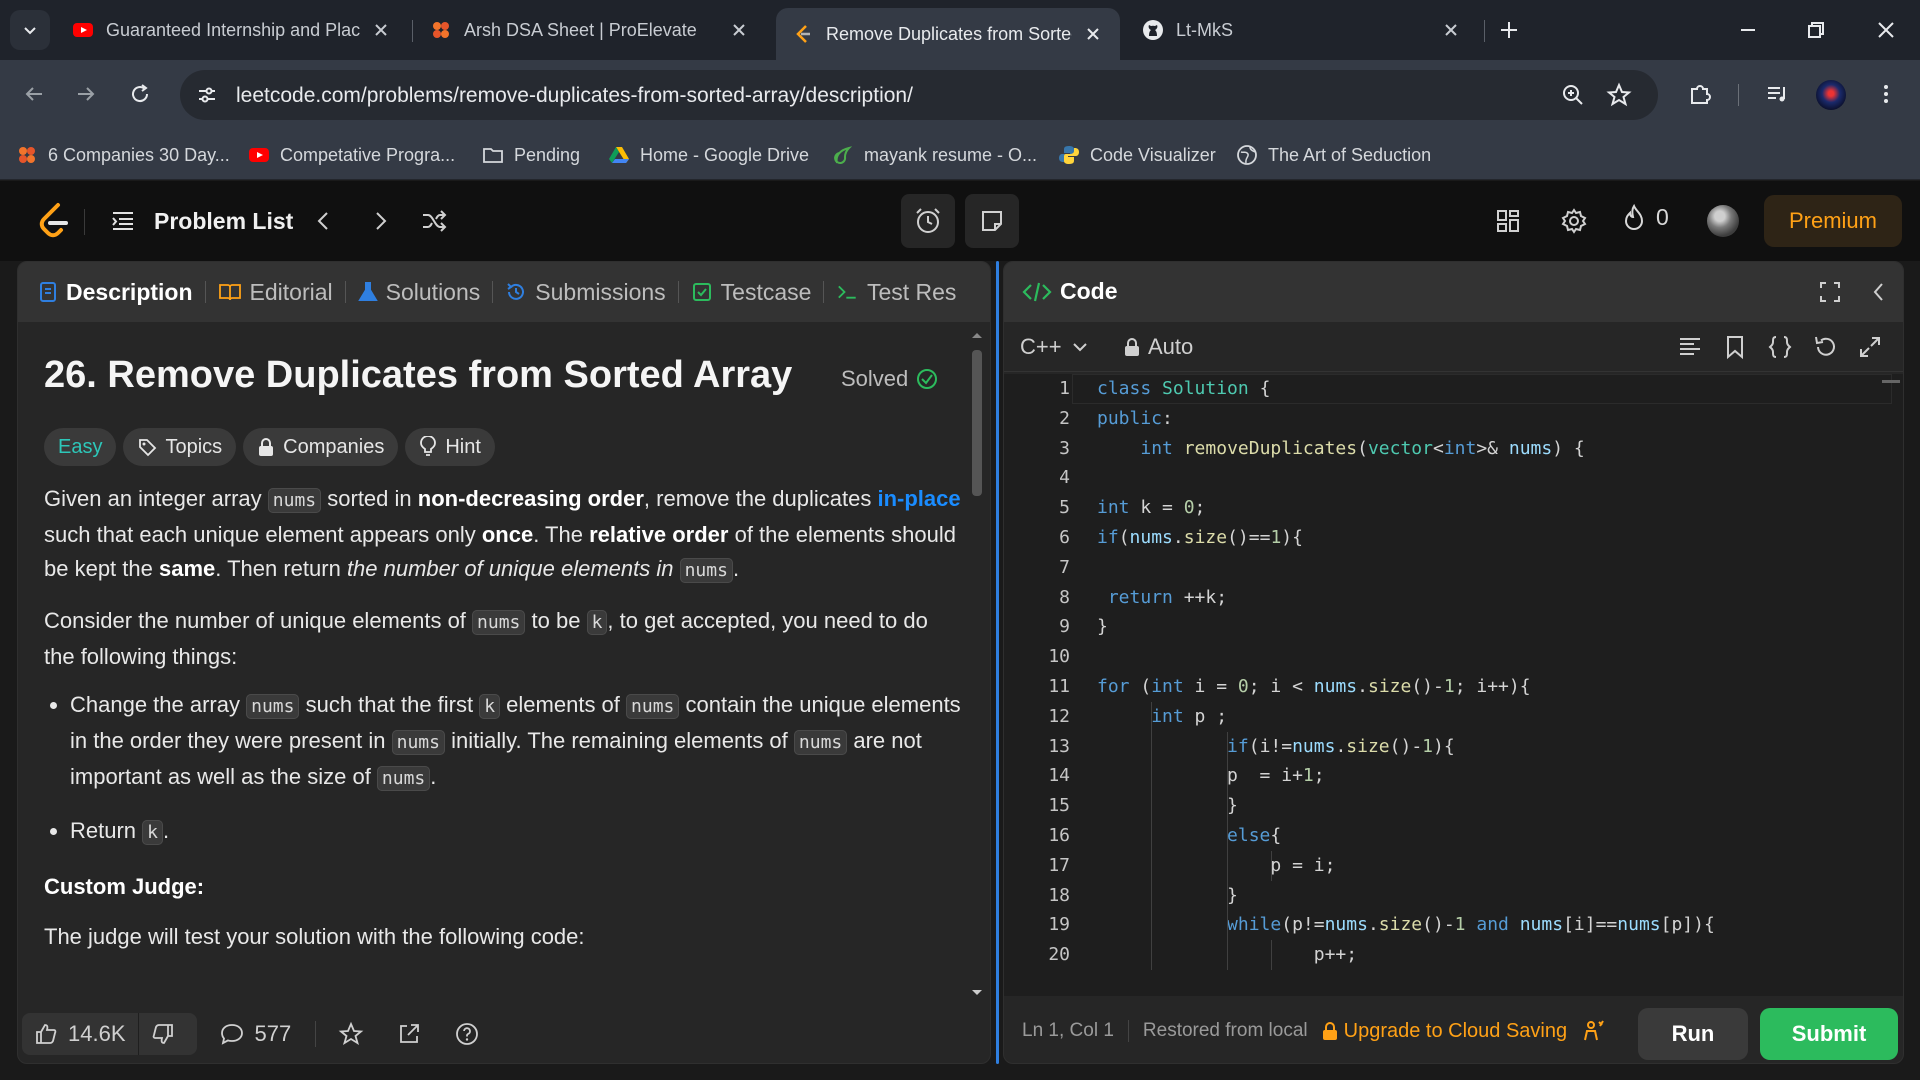  Describe the element at coordinates (977, 993) in the screenshot. I see `scroll-down-icon` at that location.